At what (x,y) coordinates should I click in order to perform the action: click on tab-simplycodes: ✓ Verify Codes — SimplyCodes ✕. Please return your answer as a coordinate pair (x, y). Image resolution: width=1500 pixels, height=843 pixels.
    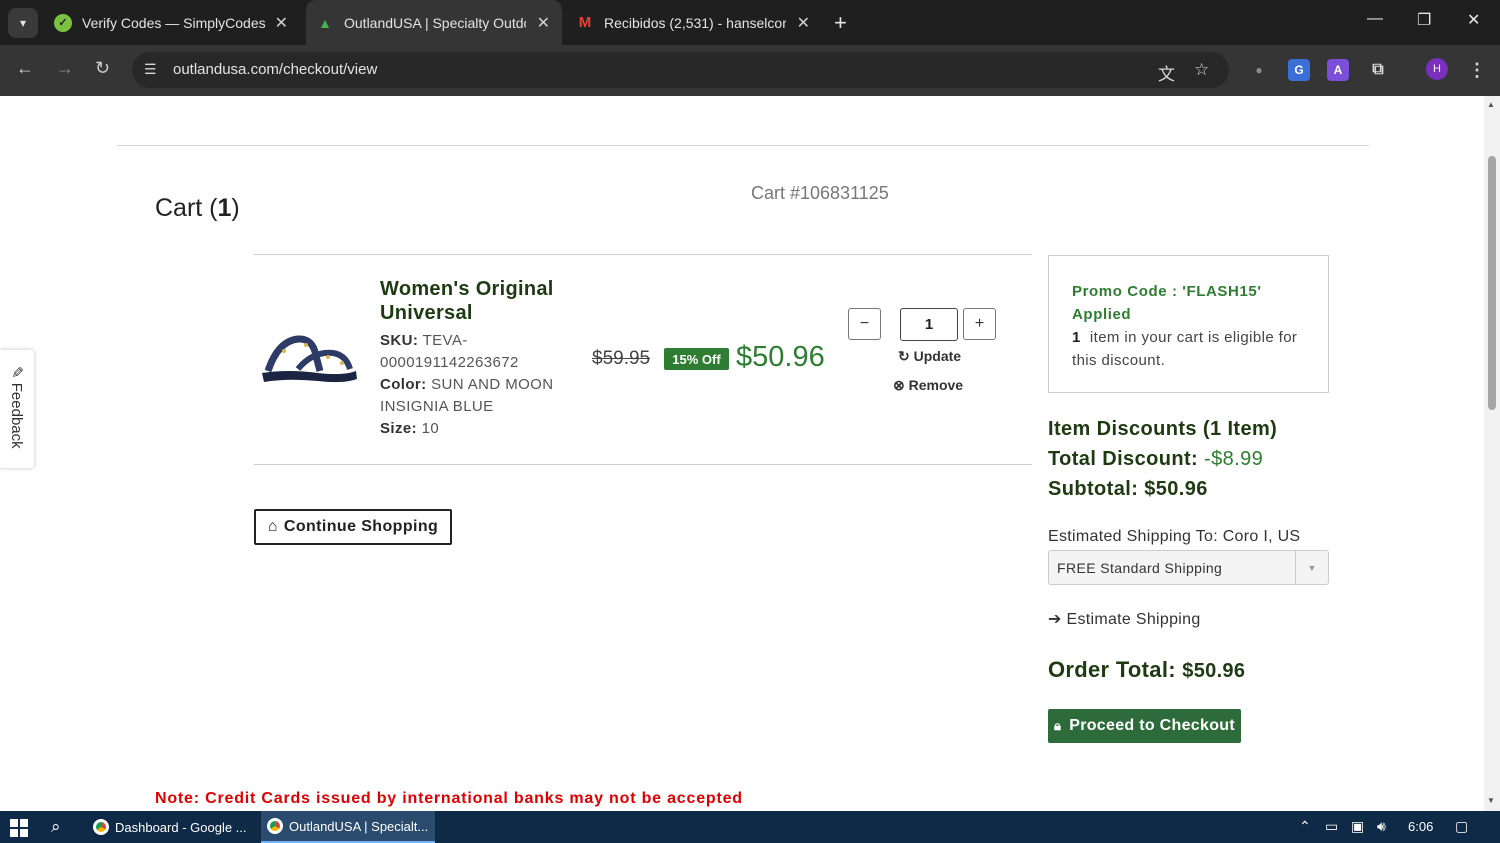
    Looking at the image, I should click on (175, 22).